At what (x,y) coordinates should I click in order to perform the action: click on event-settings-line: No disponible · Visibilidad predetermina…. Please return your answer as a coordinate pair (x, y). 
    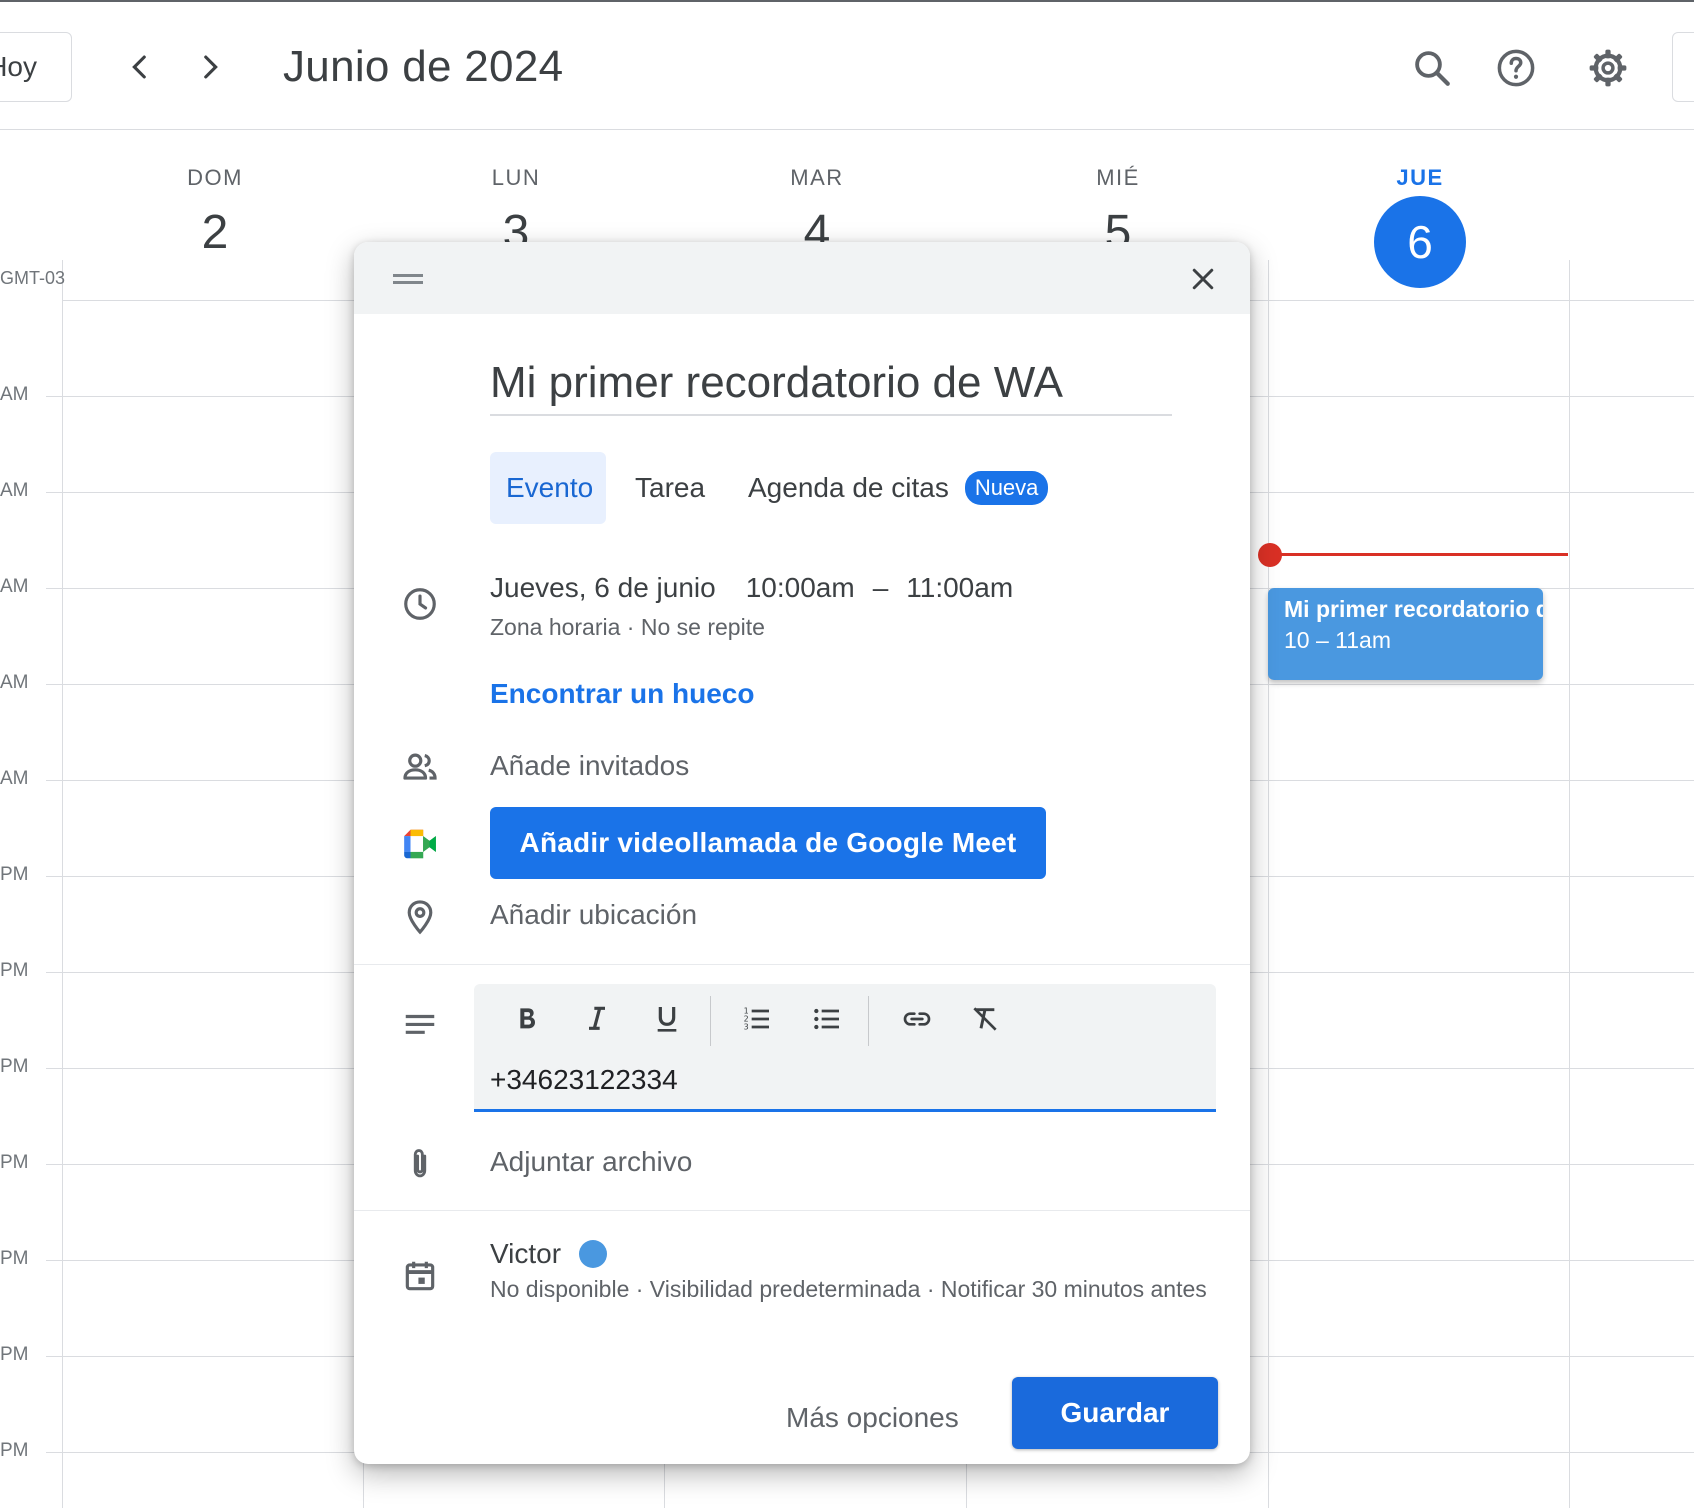
    Looking at the image, I should click on (850, 1289).